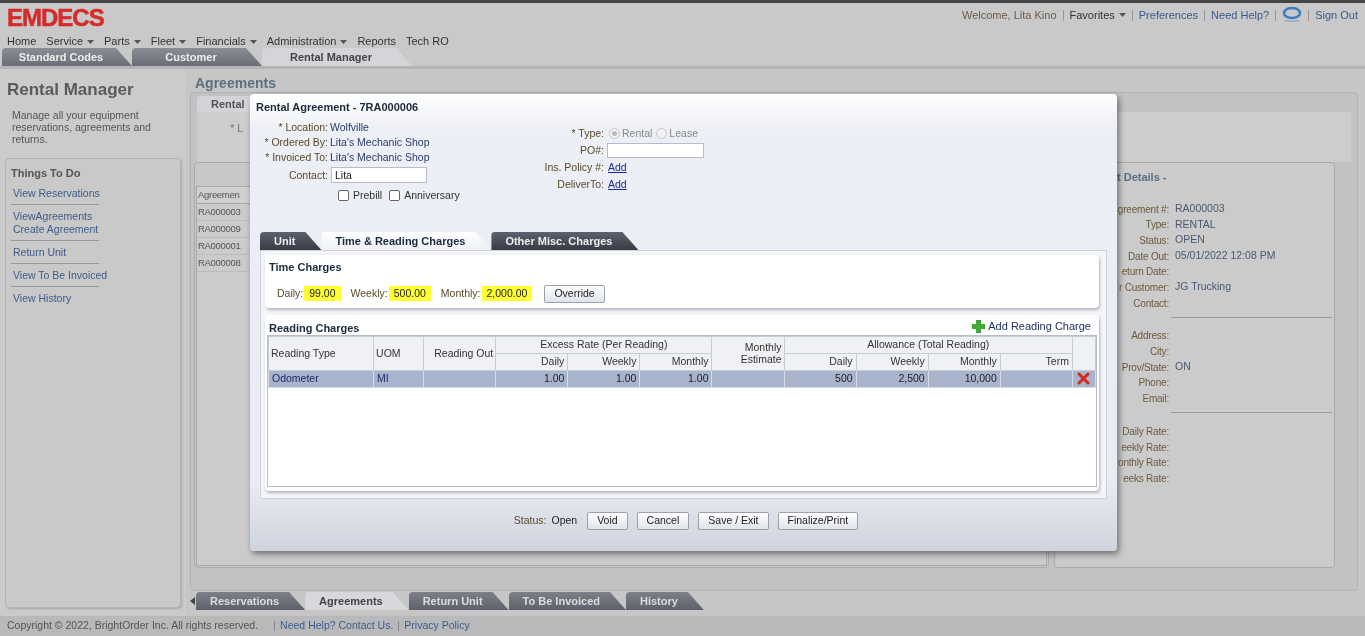  Describe the element at coordinates (818, 521) in the screenshot. I see `dialog-button: Finalize/Print` at that location.